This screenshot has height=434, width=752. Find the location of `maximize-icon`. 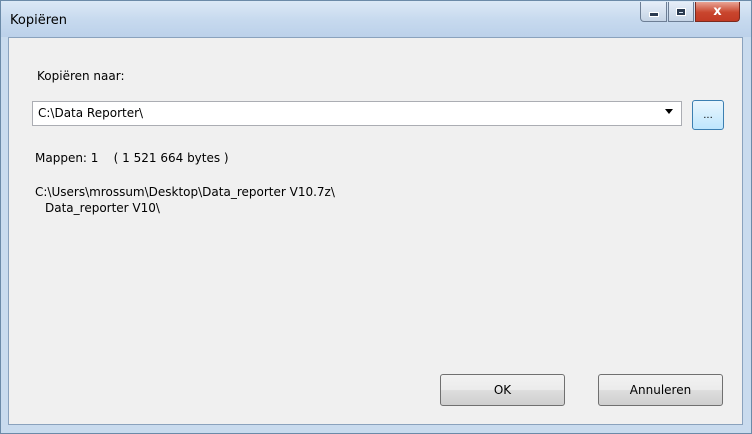

maximize-icon is located at coordinates (681, 11).